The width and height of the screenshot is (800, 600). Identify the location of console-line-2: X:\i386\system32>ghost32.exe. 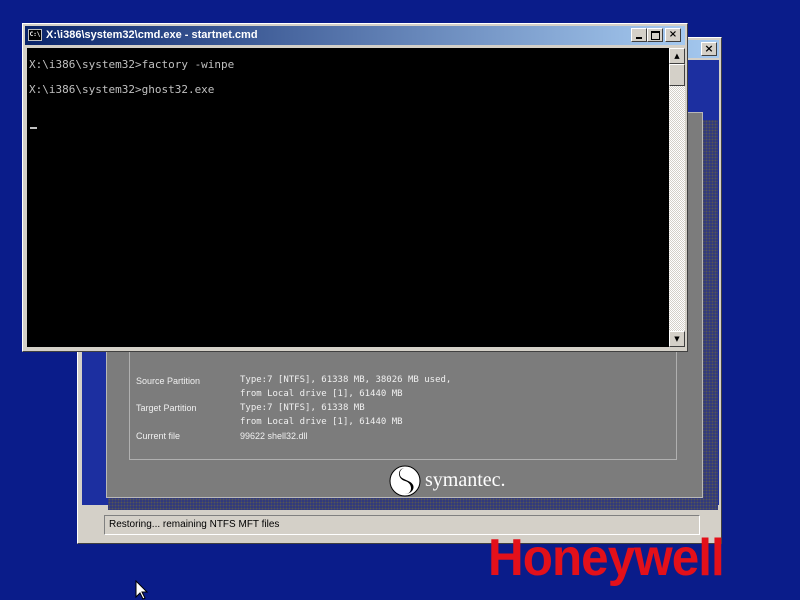
(122, 89).